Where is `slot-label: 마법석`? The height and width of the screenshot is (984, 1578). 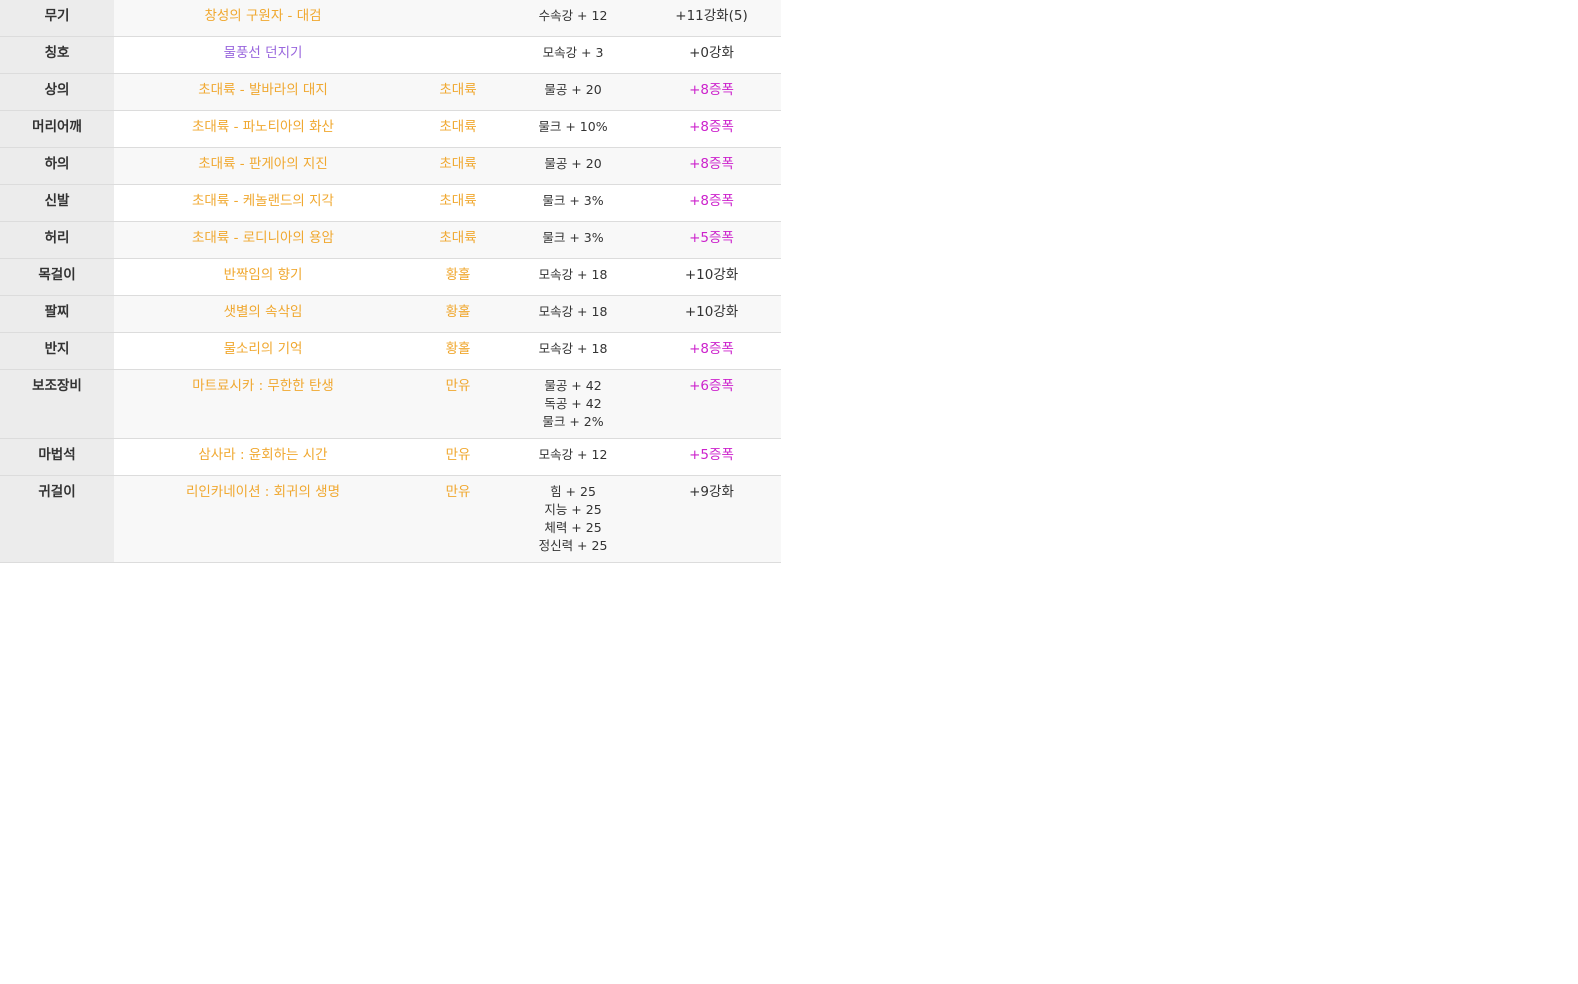
slot-label: 마법석 is located at coordinates (57, 457).